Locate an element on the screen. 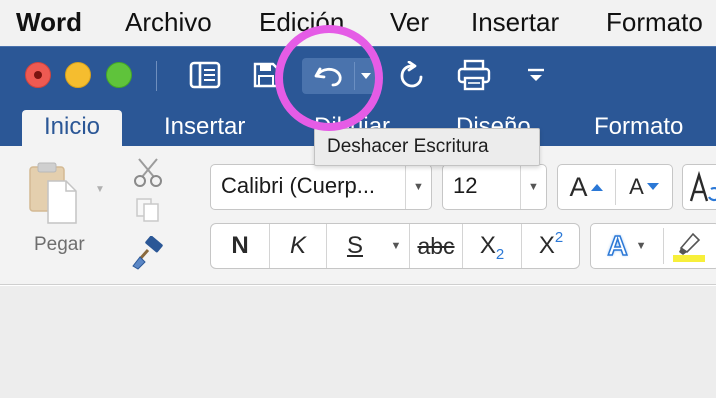  toolbar-divider is located at coordinates (156, 76).